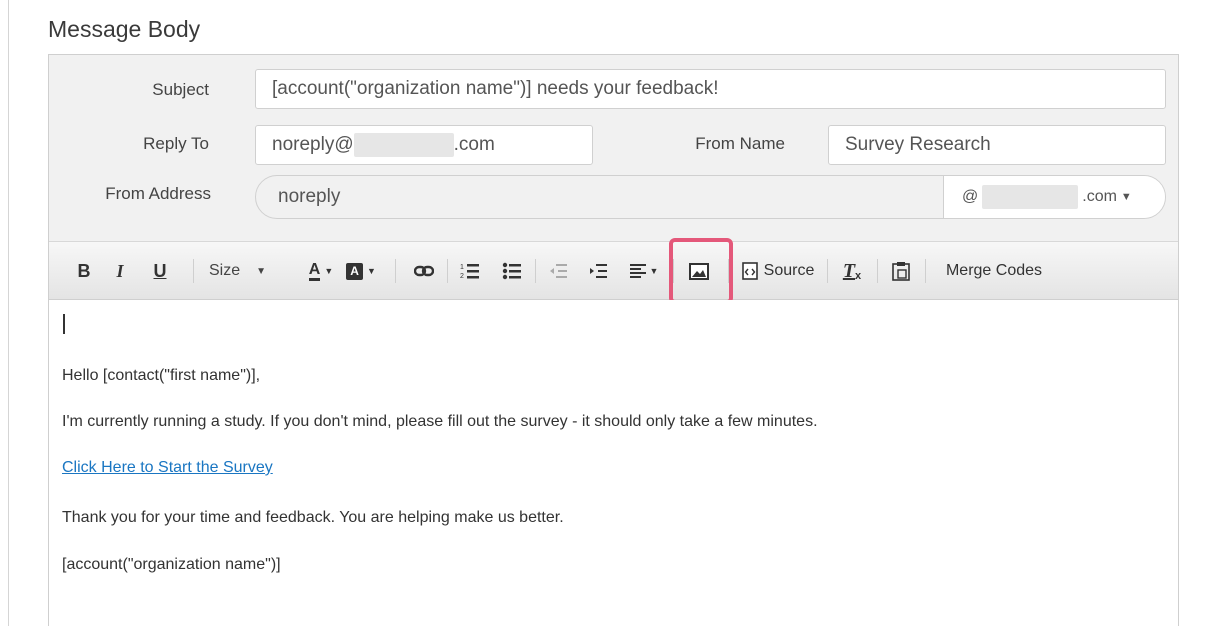 The height and width of the screenshot is (626, 1219). I want to click on reply-to-suffix: .com, so click(474, 144).